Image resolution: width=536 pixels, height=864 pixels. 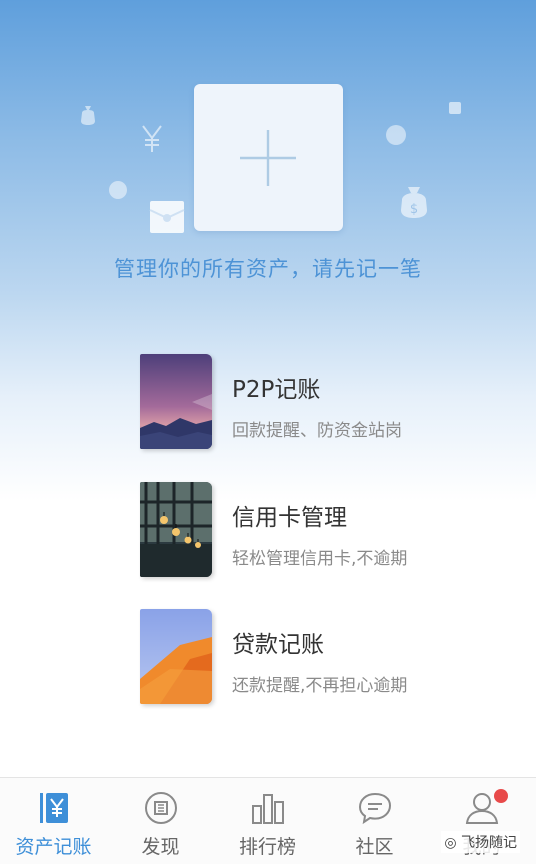 I want to click on p2p-thumbnail, so click(x=176, y=401).